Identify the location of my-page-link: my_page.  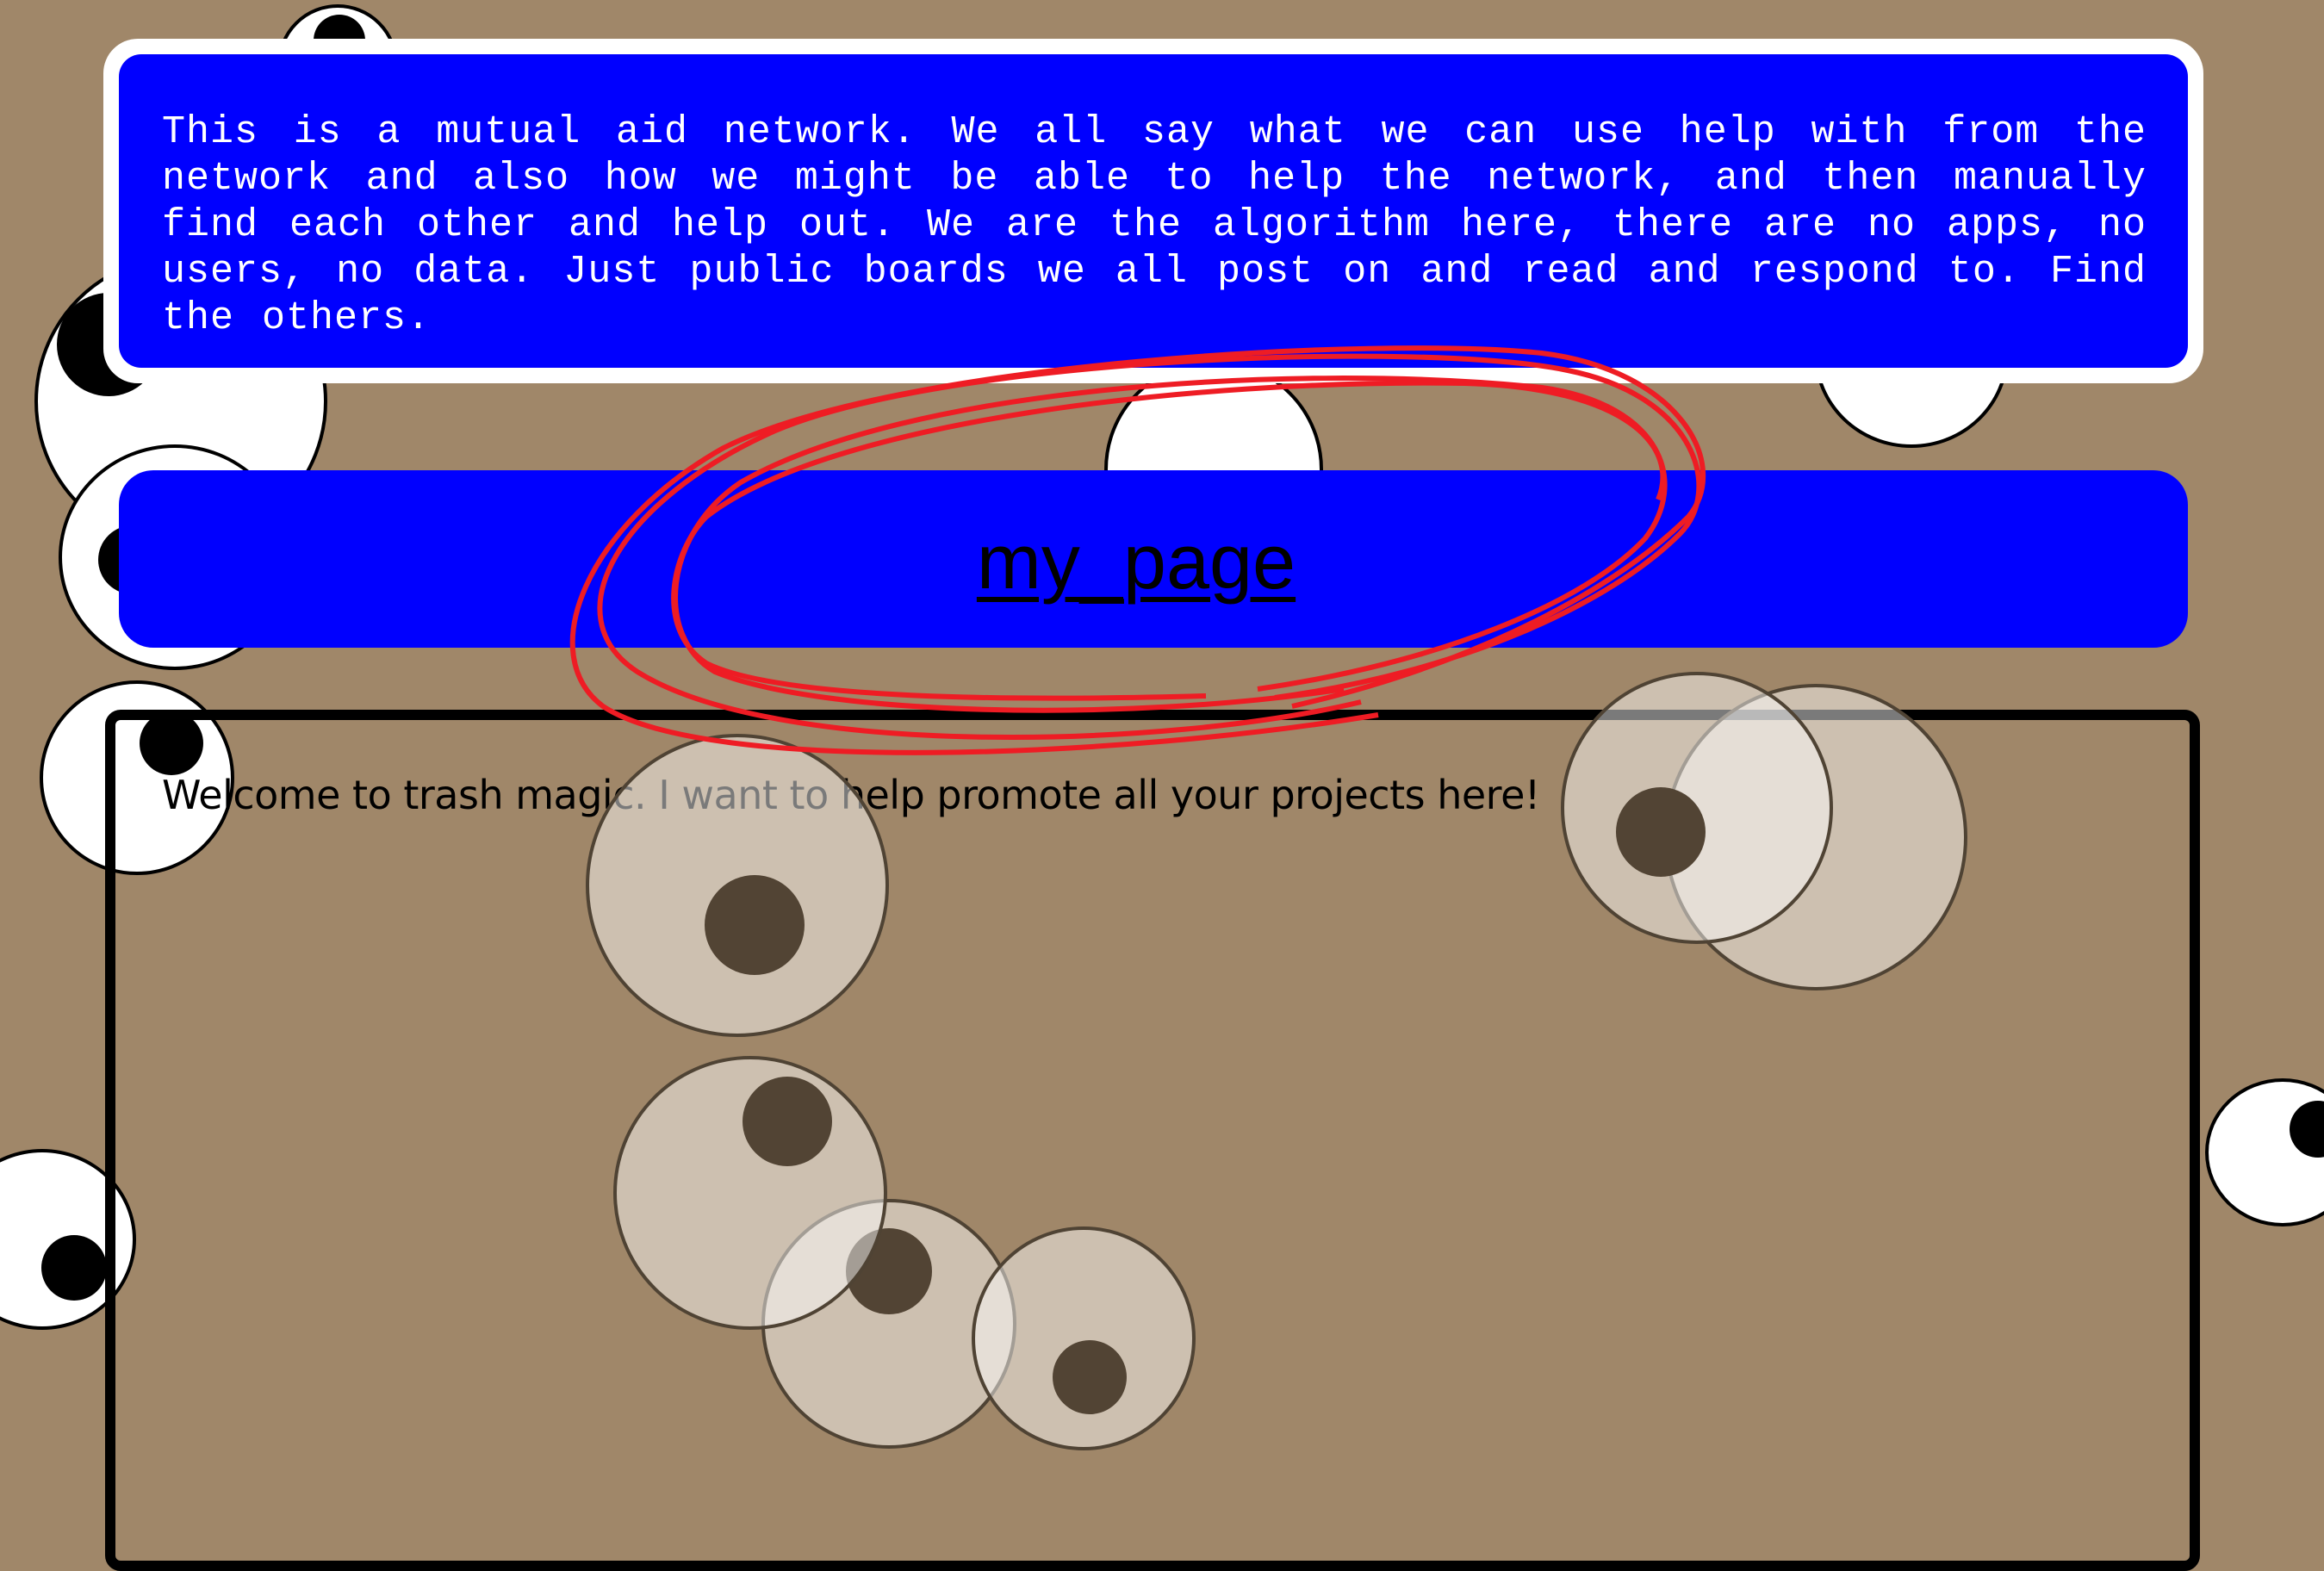
(1136, 562).